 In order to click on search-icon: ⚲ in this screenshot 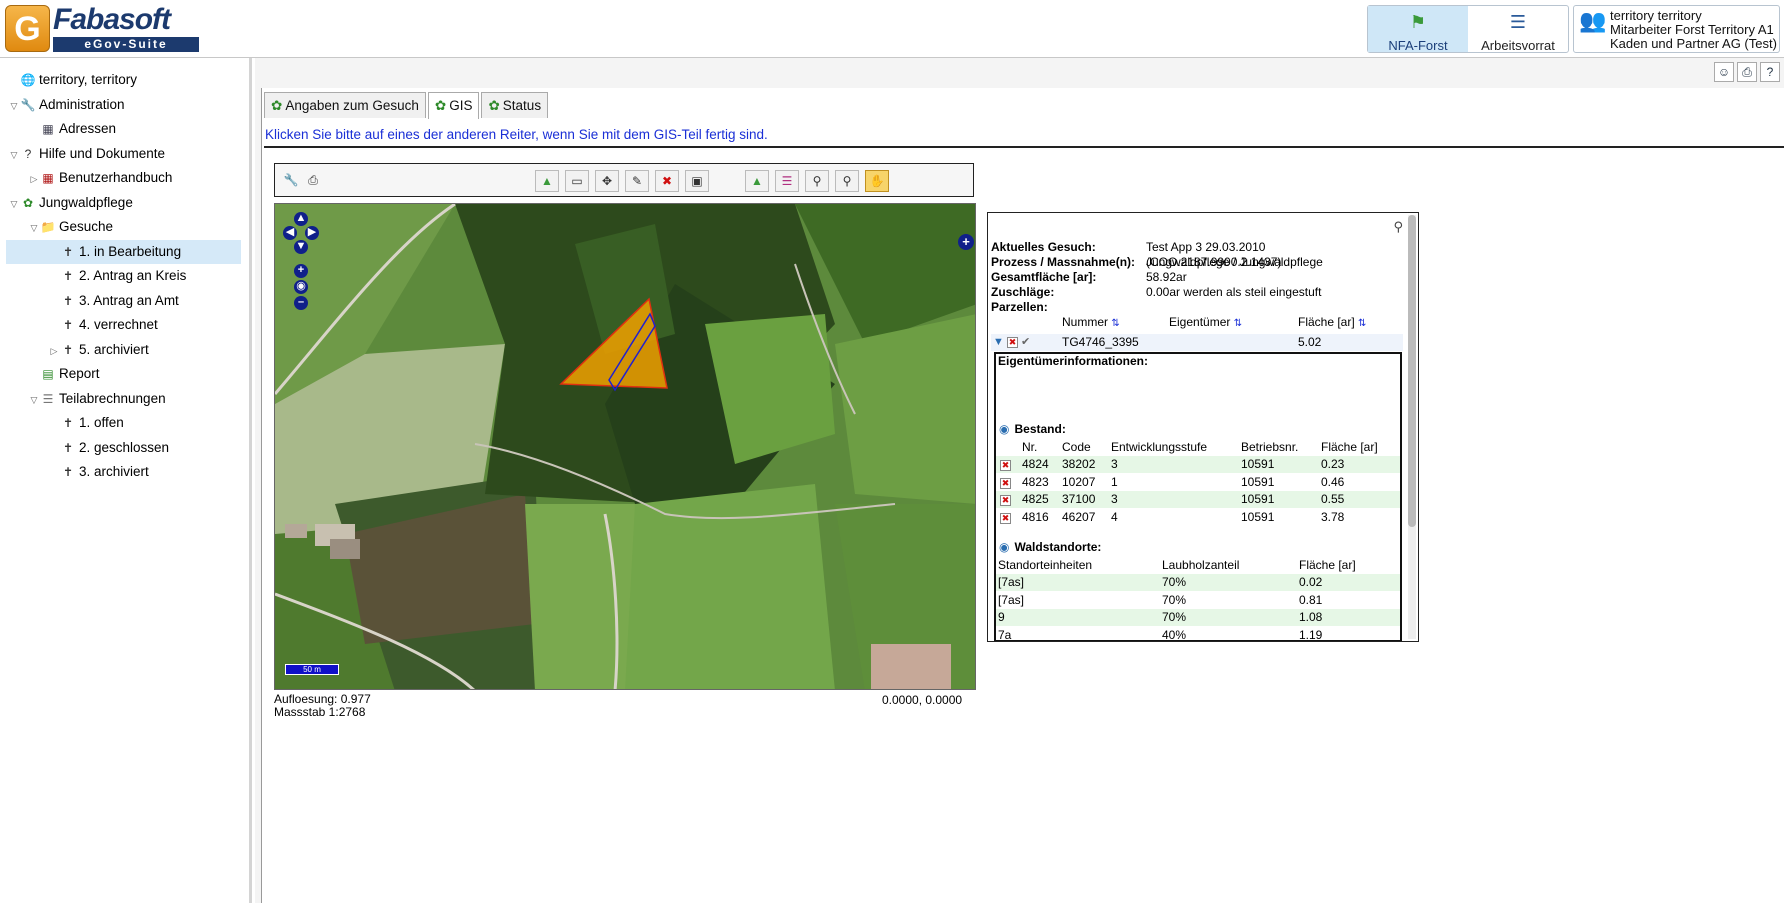, I will do `click(1398, 227)`.